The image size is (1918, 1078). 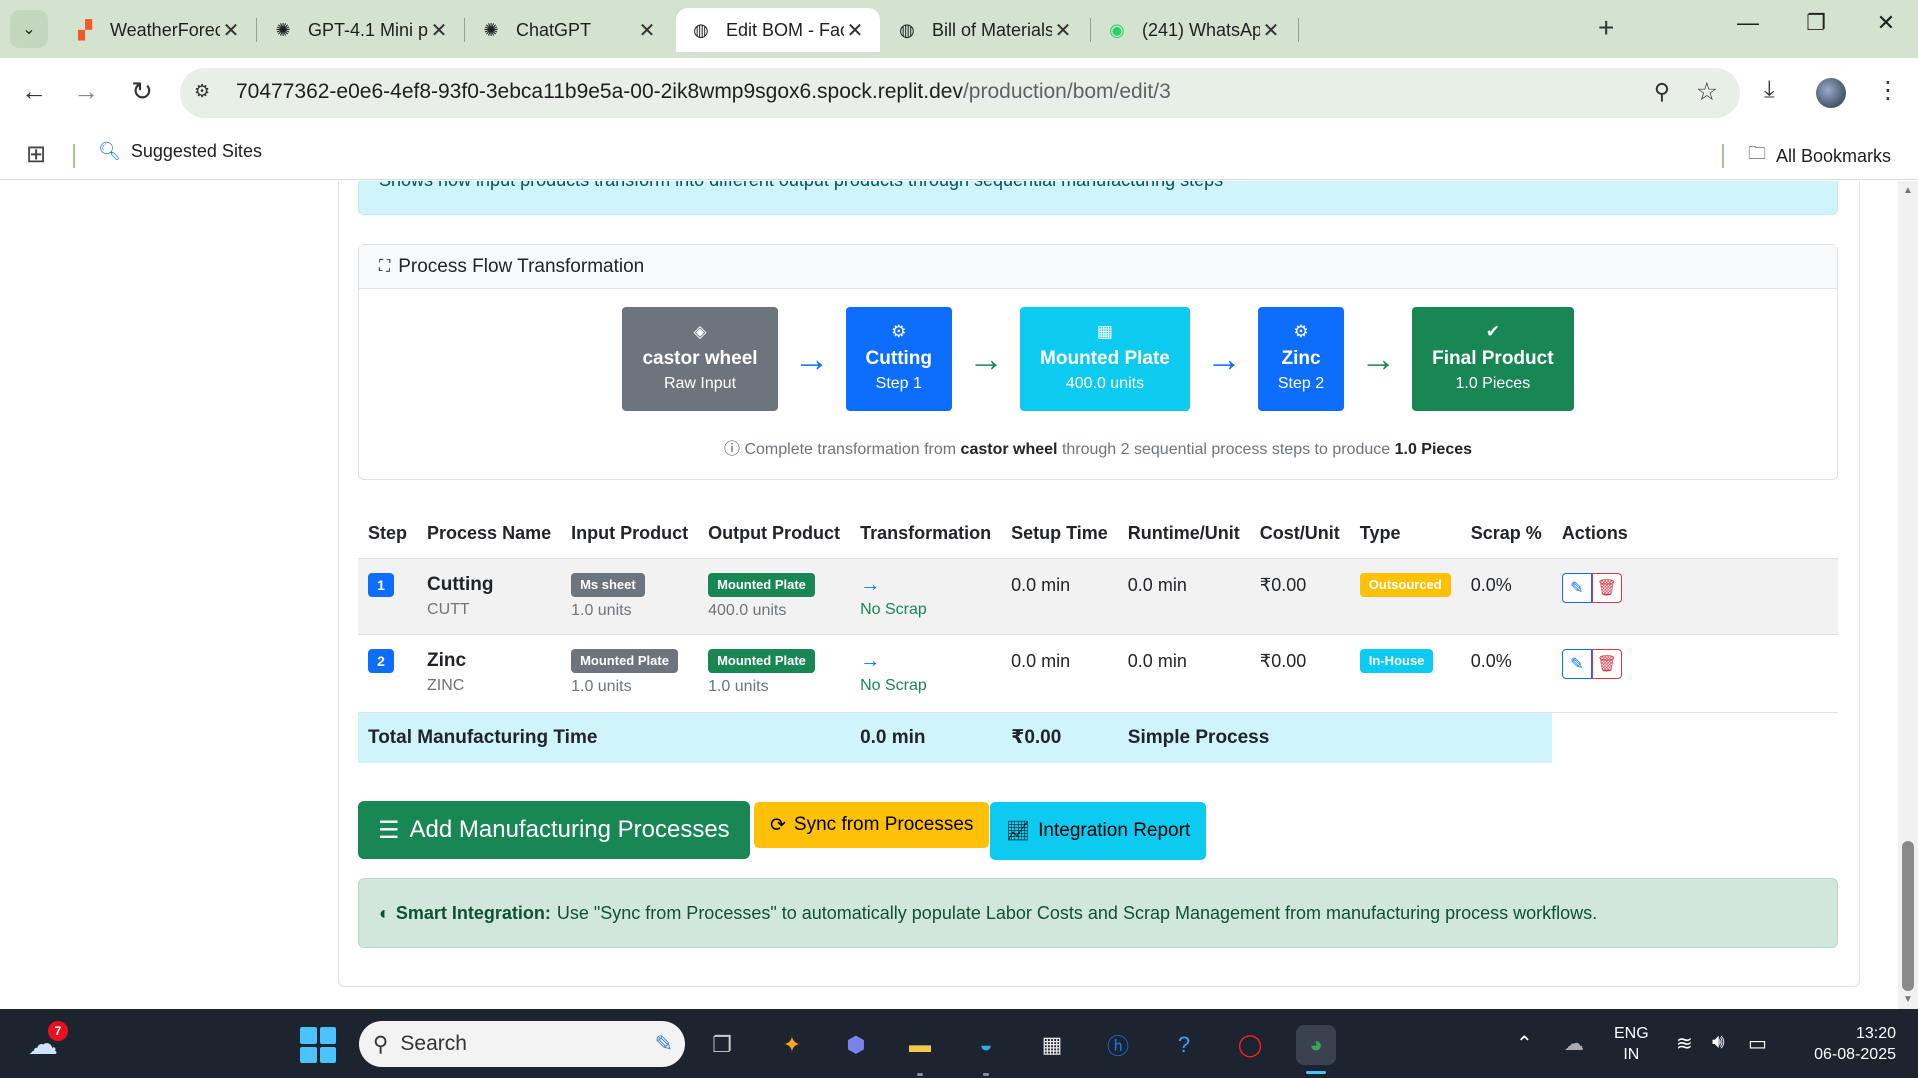 I want to click on tab-search-button: ⌄, so click(x=29, y=29).